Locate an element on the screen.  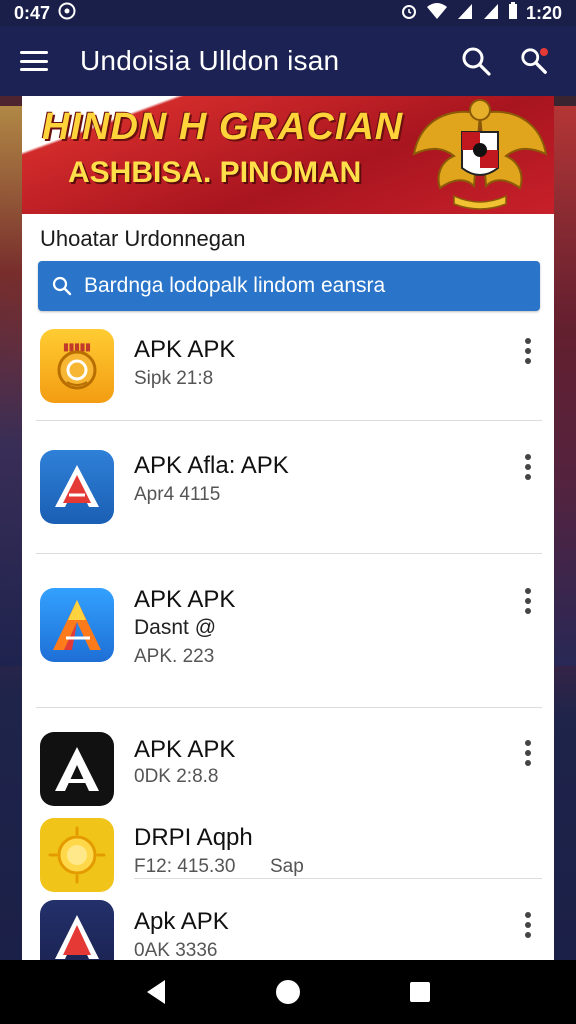
app-meta: Apr4 4115 is located at coordinates (177, 494).